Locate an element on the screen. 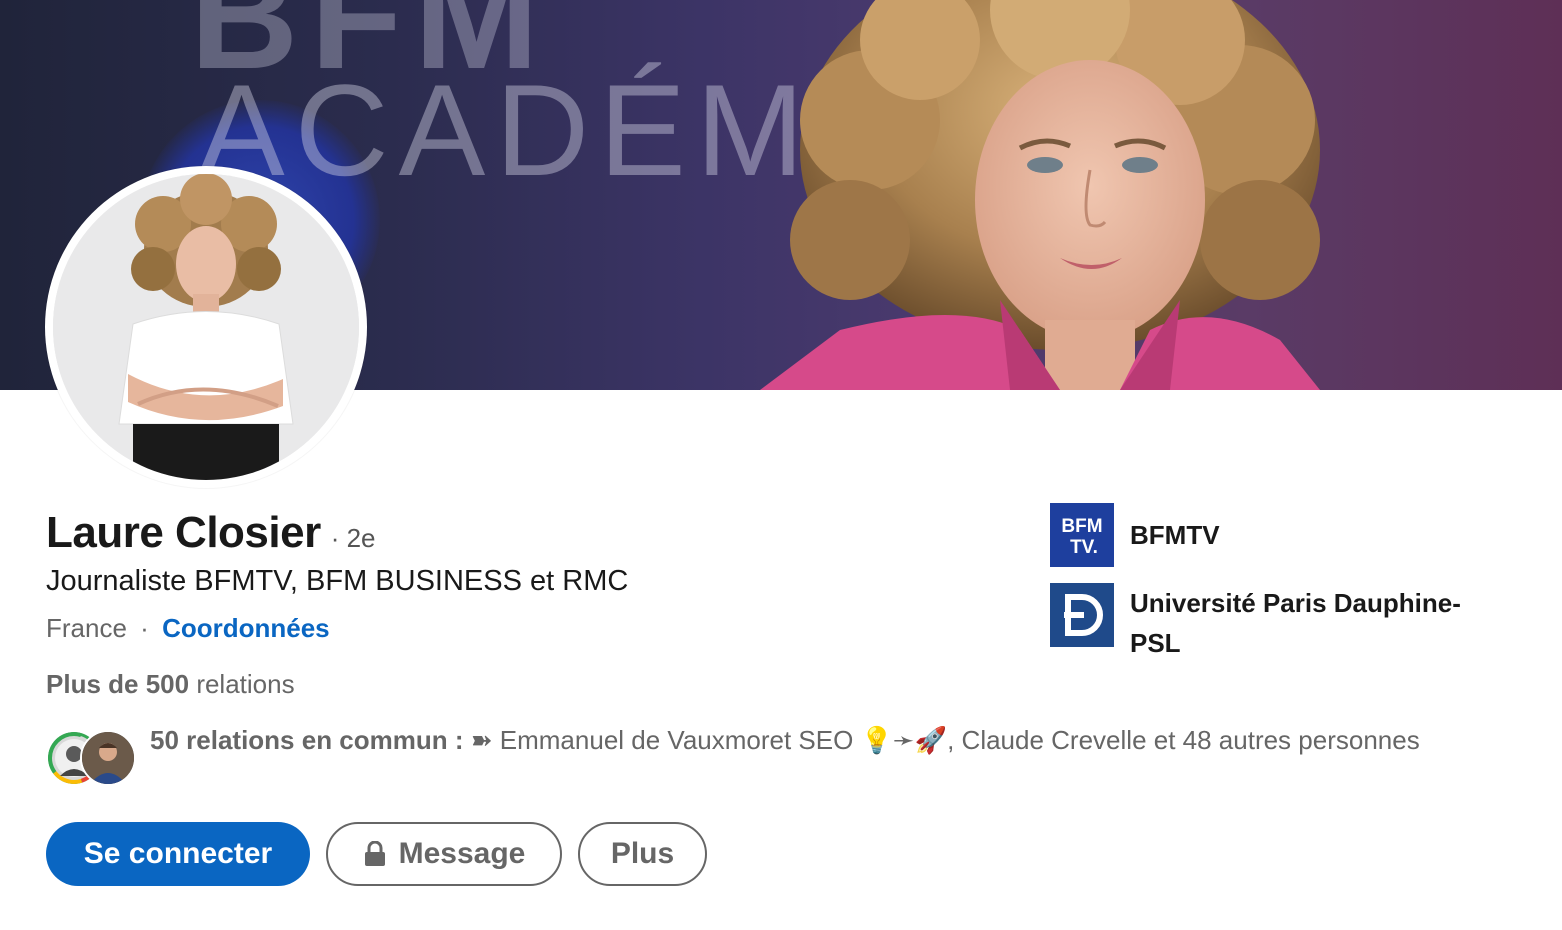 Image resolution: width=1562 pixels, height=930 pixels. location-row: France · Coordonnées is located at coordinates (188, 628).